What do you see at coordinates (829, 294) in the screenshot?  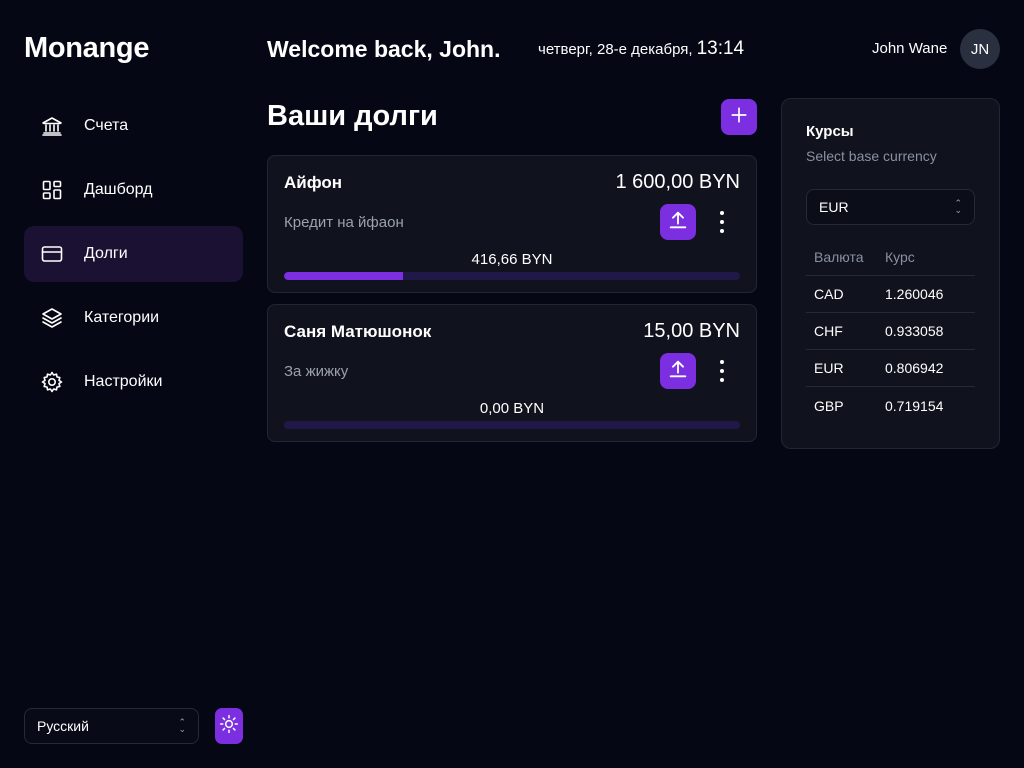 I see `currency-code: CAD` at bounding box center [829, 294].